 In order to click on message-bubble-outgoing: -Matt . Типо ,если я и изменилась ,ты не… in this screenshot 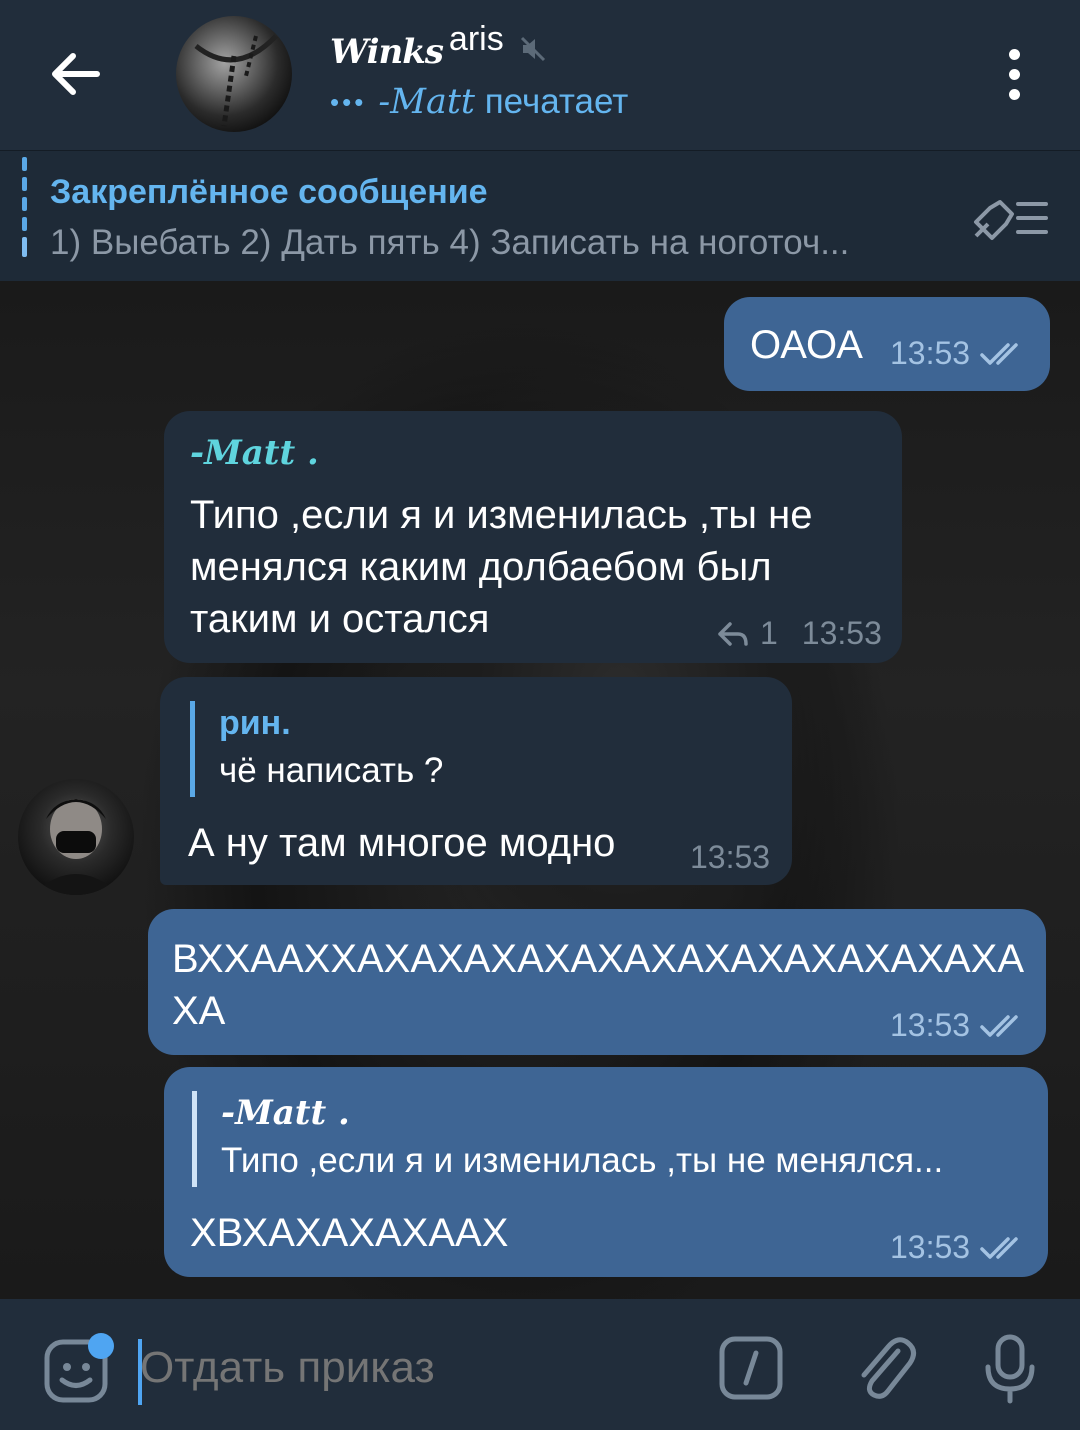, I will do `click(606, 1172)`.